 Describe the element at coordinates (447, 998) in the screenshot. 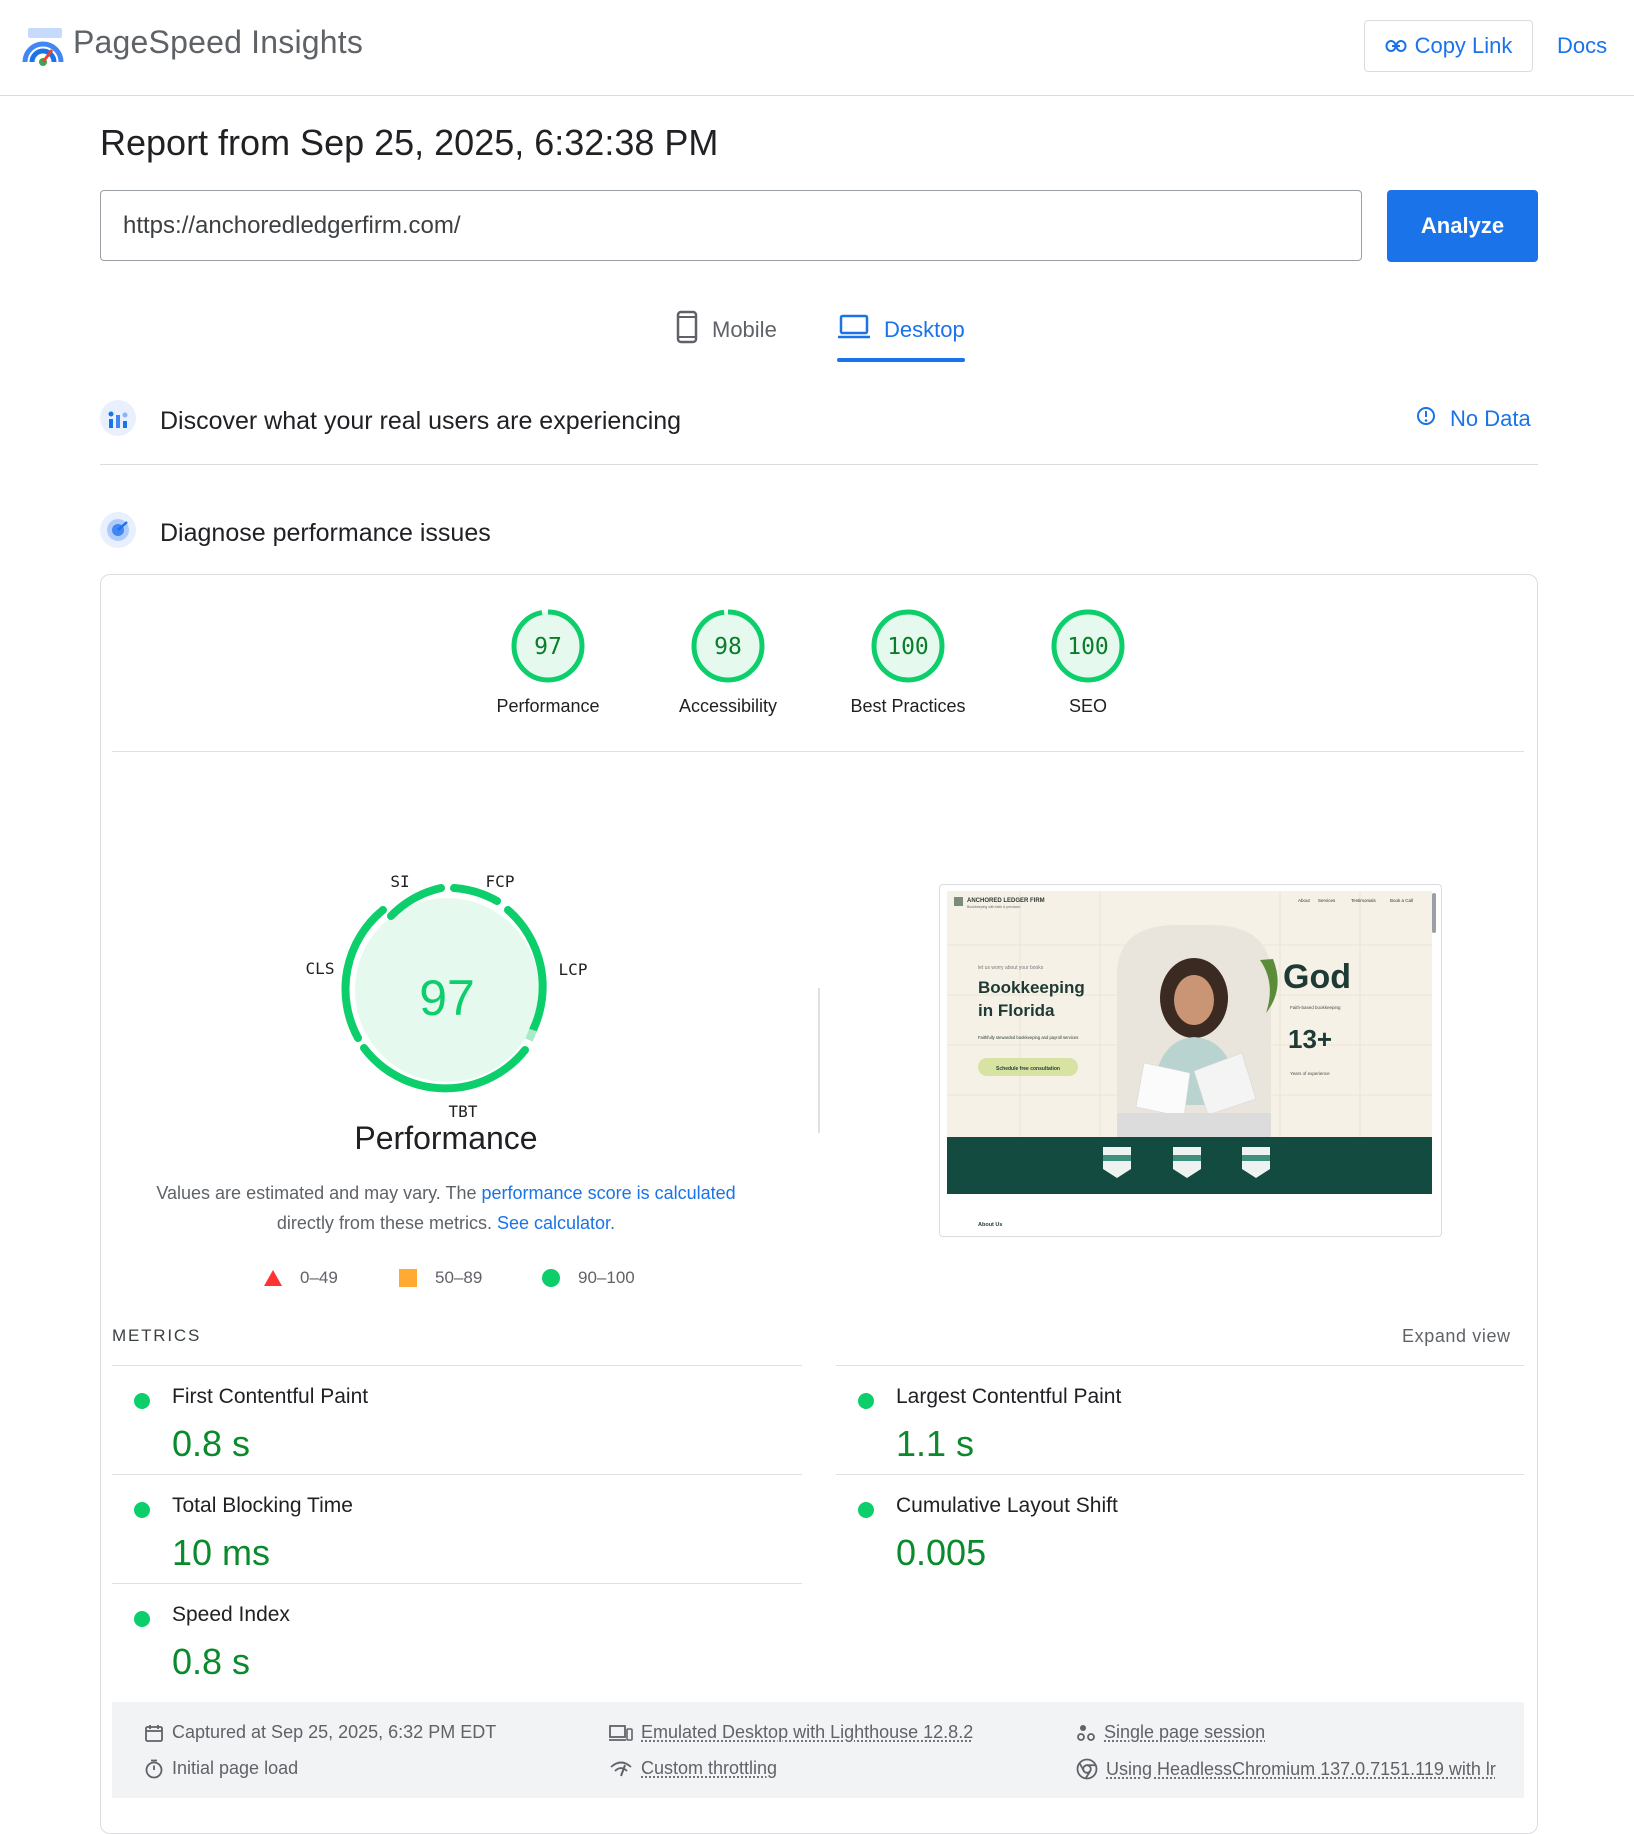

I see `performance-score: 97` at that location.